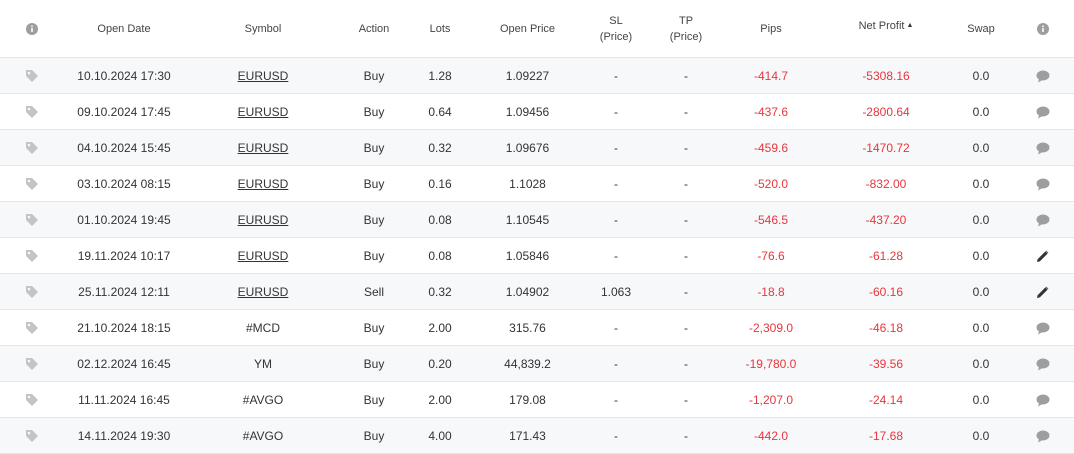 The image size is (1074, 454). What do you see at coordinates (771, 111) in the screenshot?
I see `pips-cell: -437.6` at bounding box center [771, 111].